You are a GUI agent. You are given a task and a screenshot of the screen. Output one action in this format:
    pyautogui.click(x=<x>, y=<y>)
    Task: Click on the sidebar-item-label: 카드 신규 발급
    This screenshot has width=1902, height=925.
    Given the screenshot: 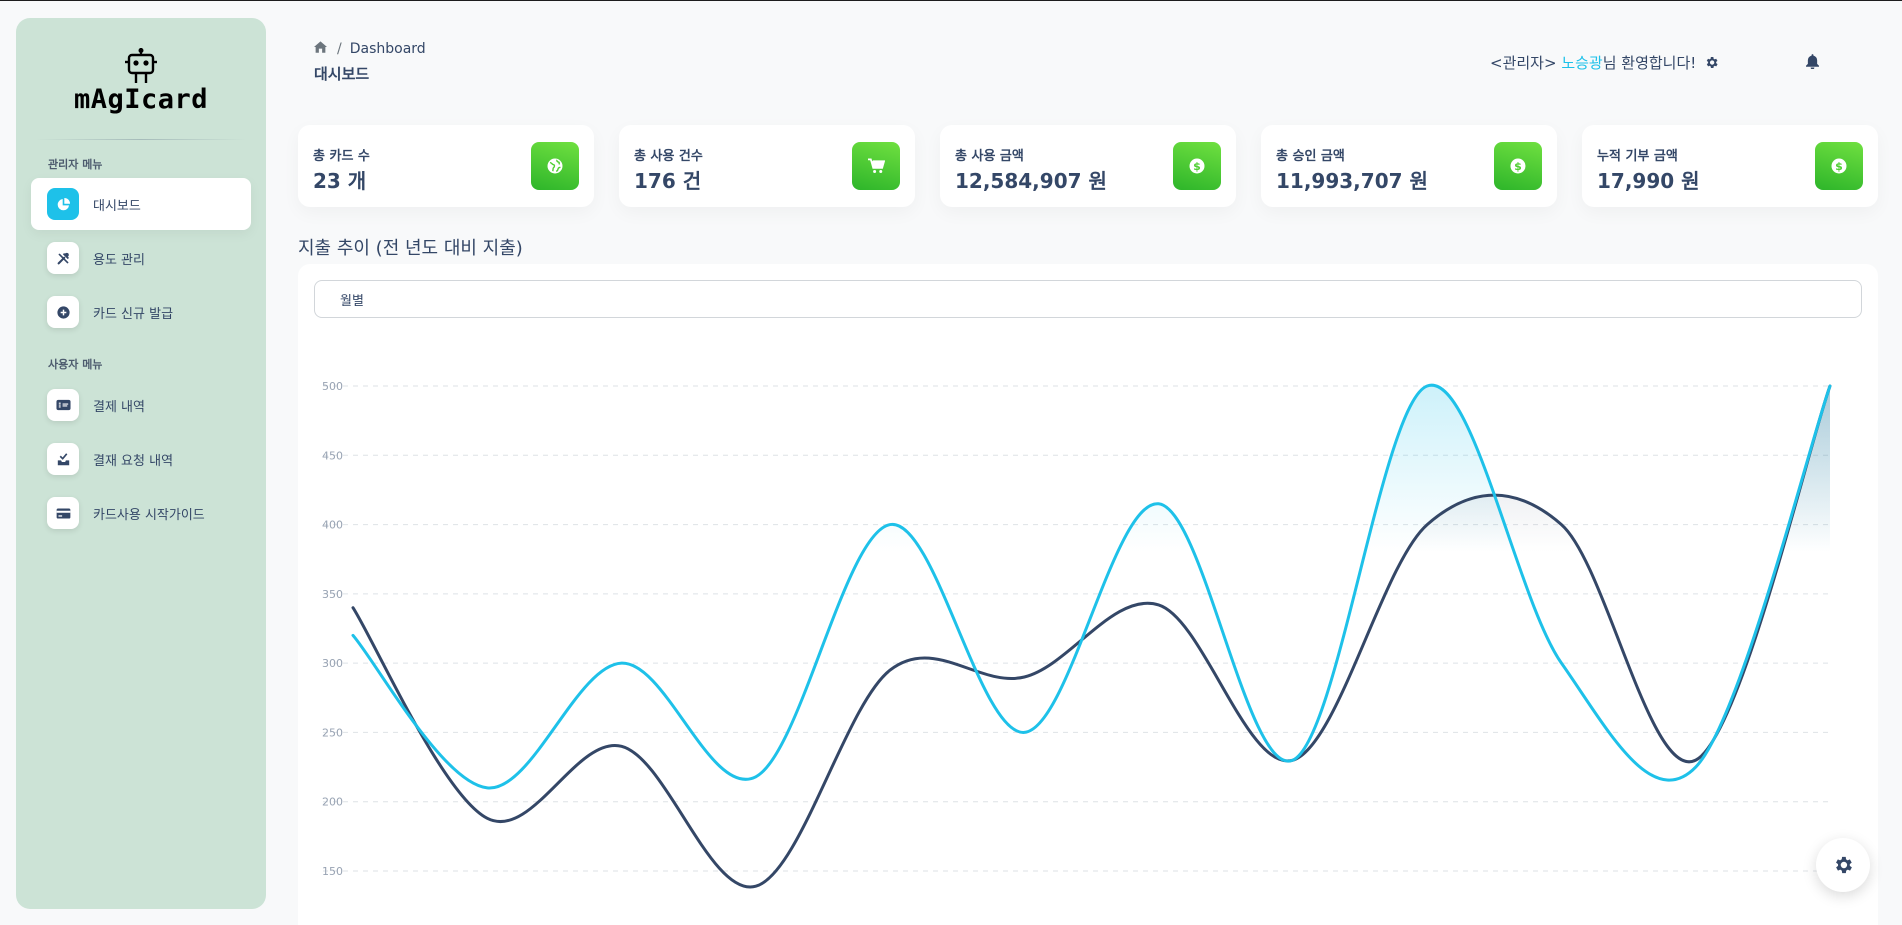 What is the action you would take?
    pyautogui.click(x=133, y=314)
    